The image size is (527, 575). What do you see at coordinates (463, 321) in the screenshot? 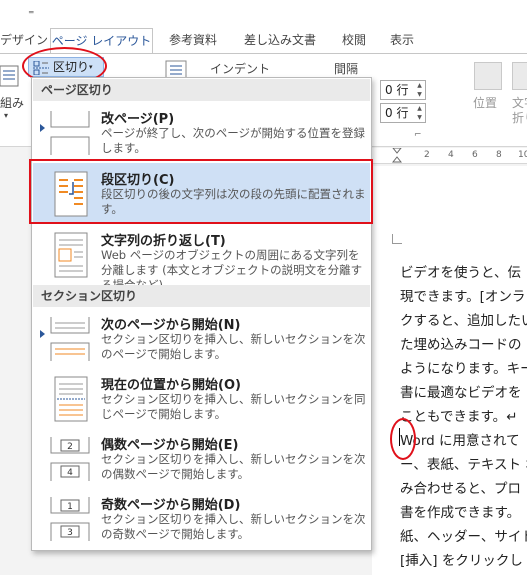
I see `doc-line: クすると、追加したい` at bounding box center [463, 321].